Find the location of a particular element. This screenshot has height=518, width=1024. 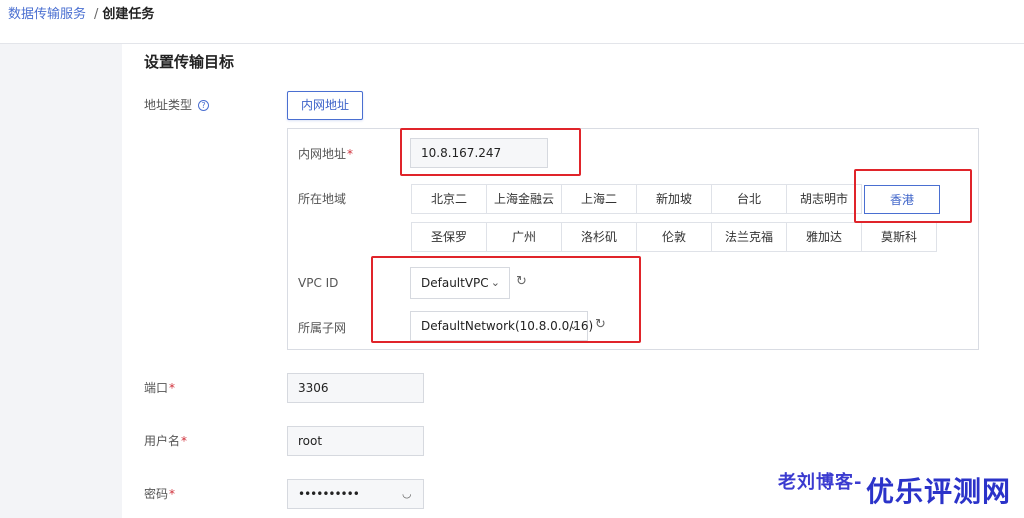

address-type-label-text: 地址类型 is located at coordinates (168, 105).